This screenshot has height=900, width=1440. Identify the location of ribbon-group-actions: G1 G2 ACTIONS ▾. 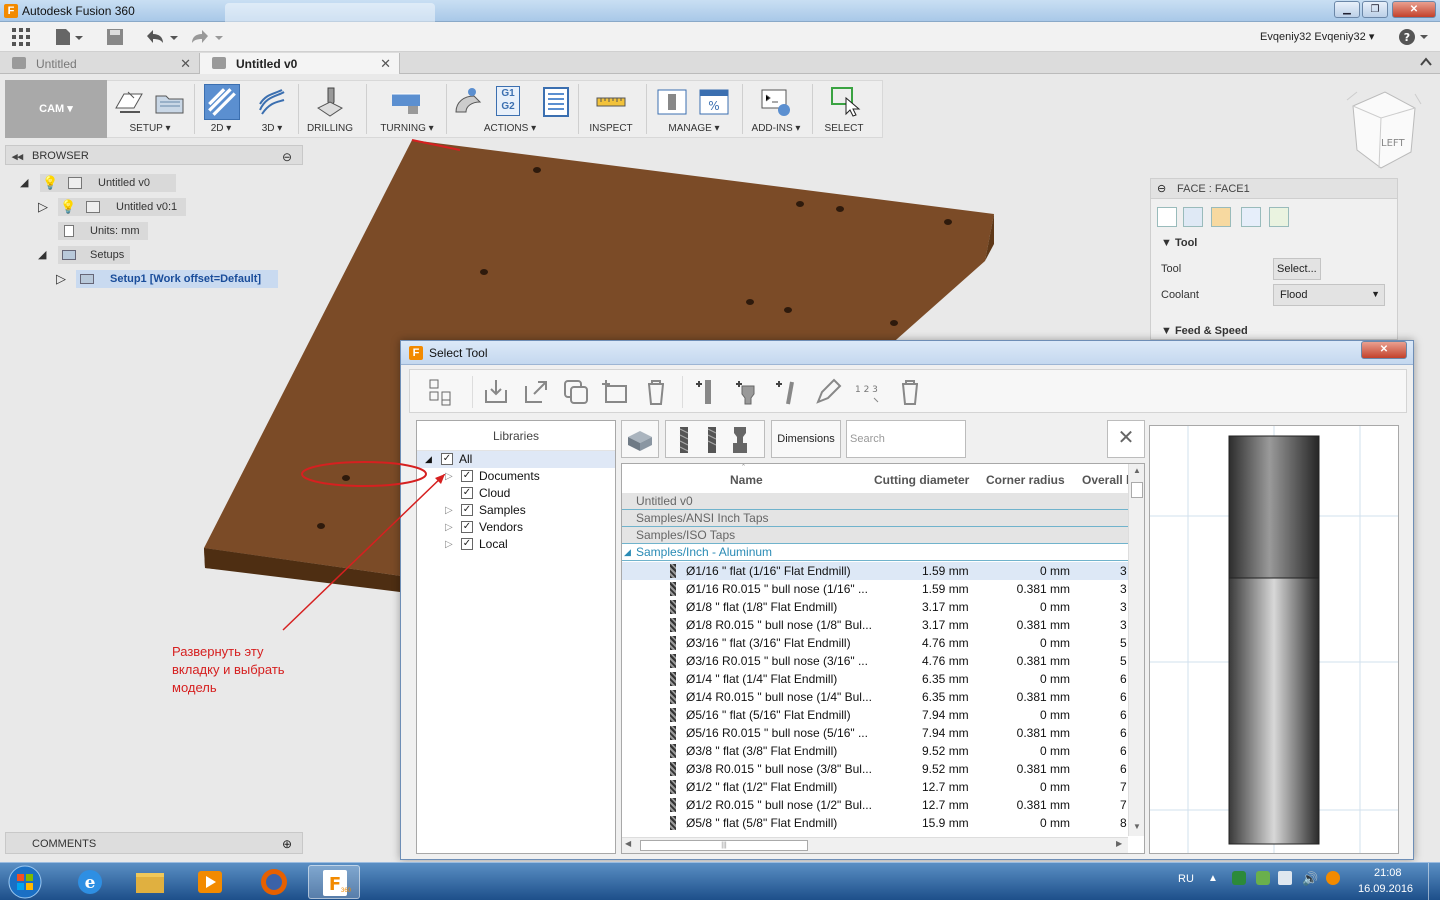
(510, 109).